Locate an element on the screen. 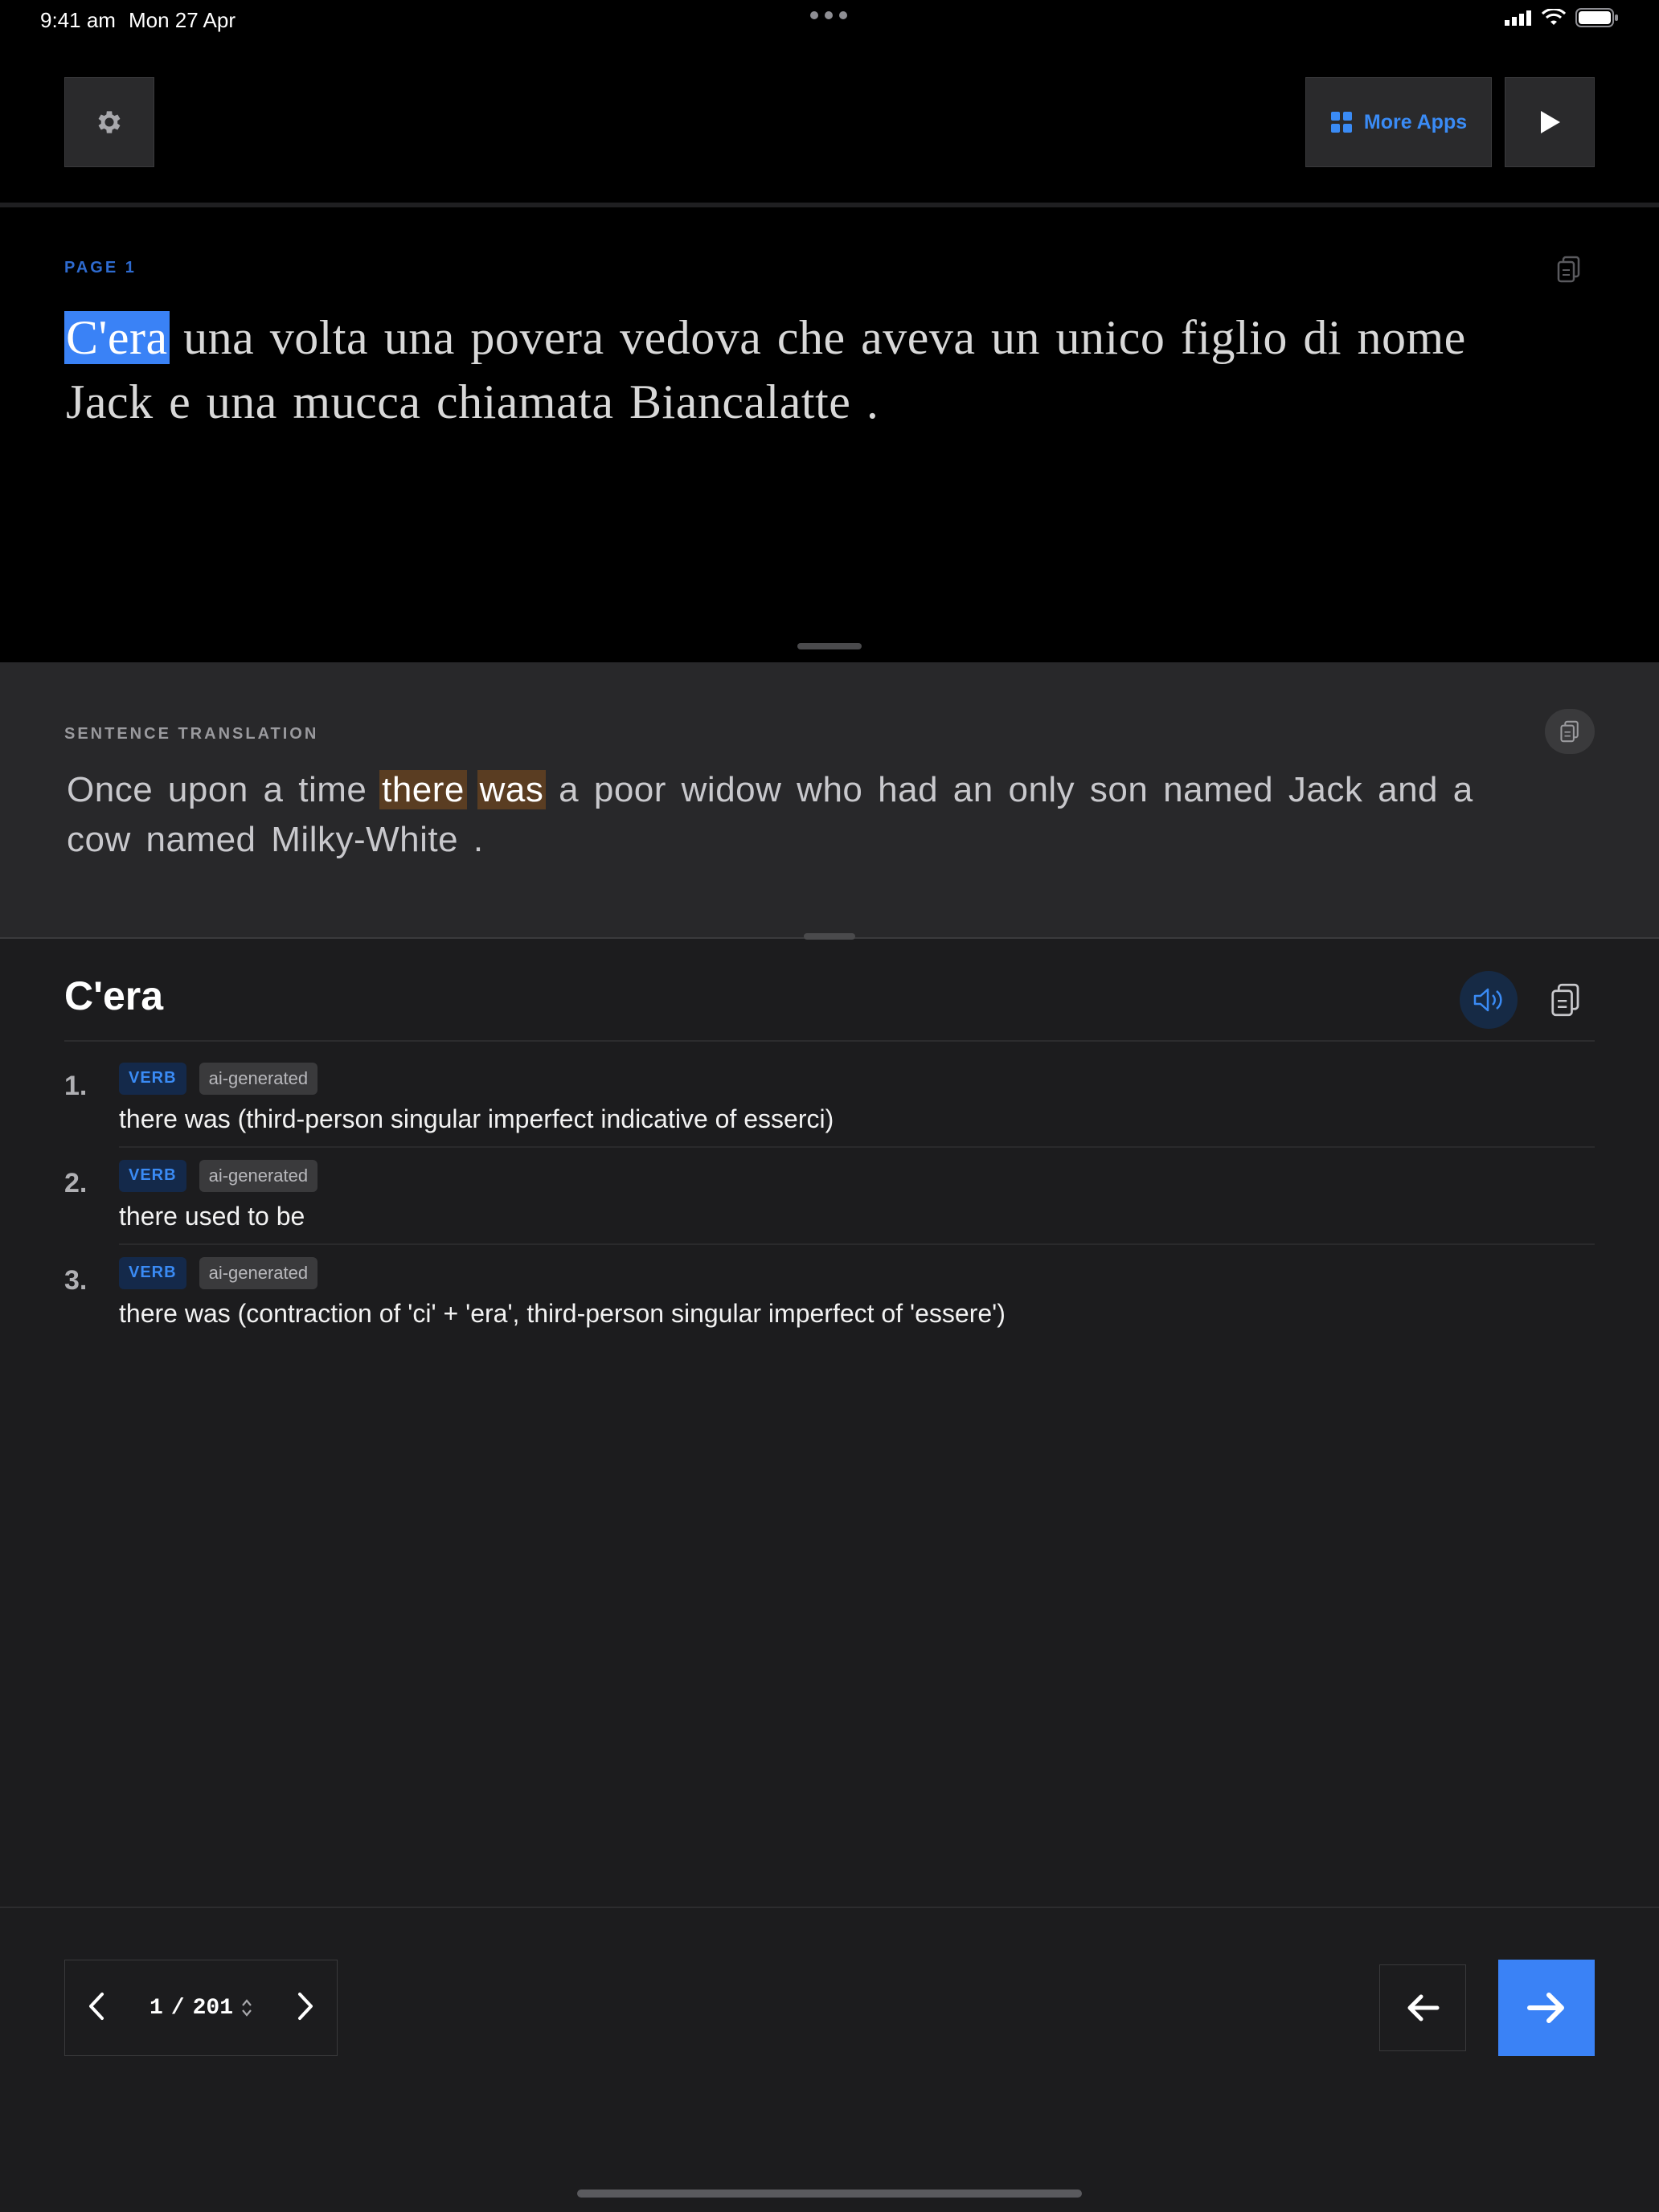 The height and width of the screenshot is (2212, 1659). translation-word: widow is located at coordinates (731, 789).